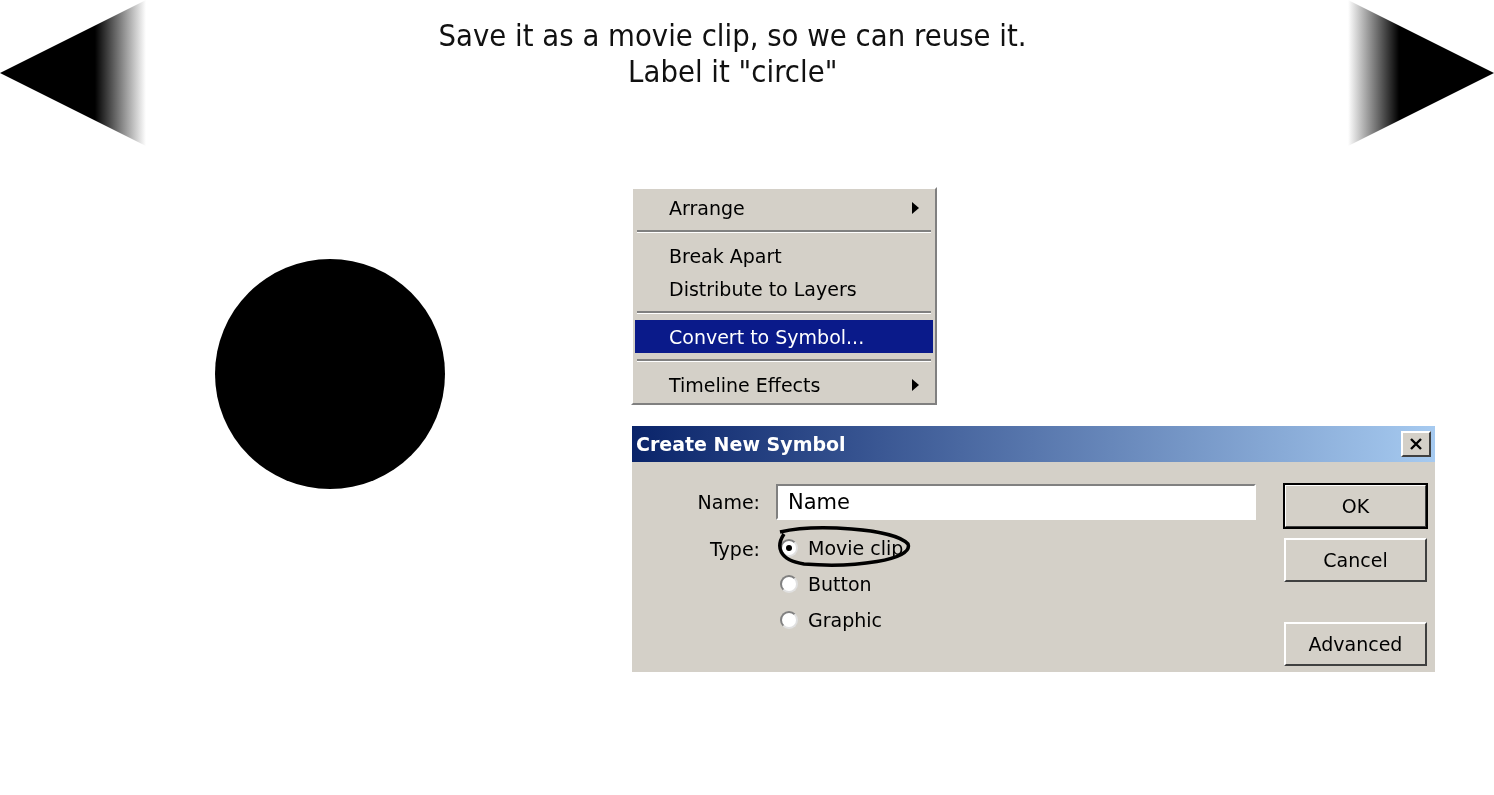 The image size is (1494, 795). What do you see at coordinates (1016, 502) in the screenshot?
I see `name-field: Name` at bounding box center [1016, 502].